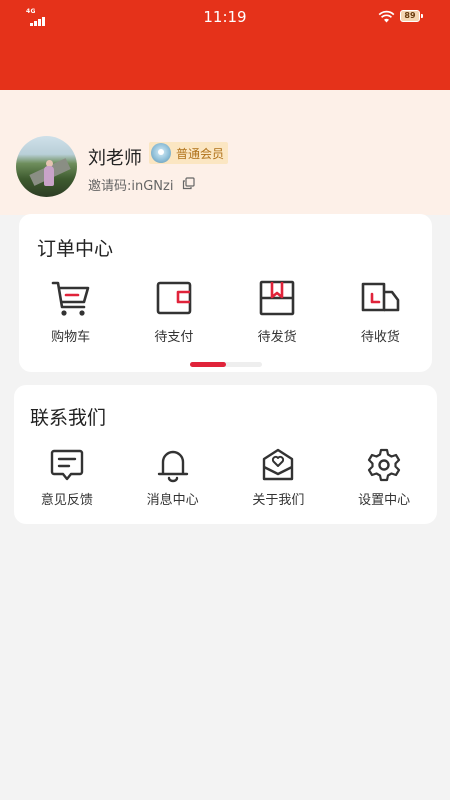 Image resolution: width=450 pixels, height=800 pixels. What do you see at coordinates (278, 500) in the screenshot?
I see `contact-item-label: 关于我们` at bounding box center [278, 500].